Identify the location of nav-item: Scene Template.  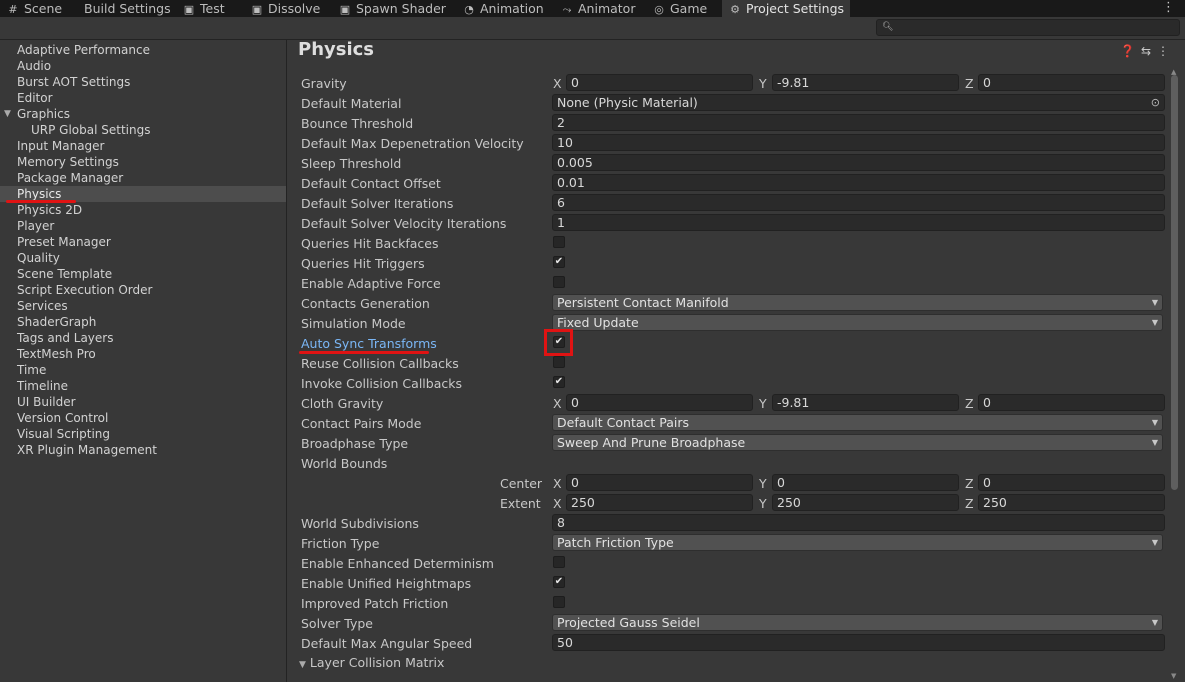
(143, 274).